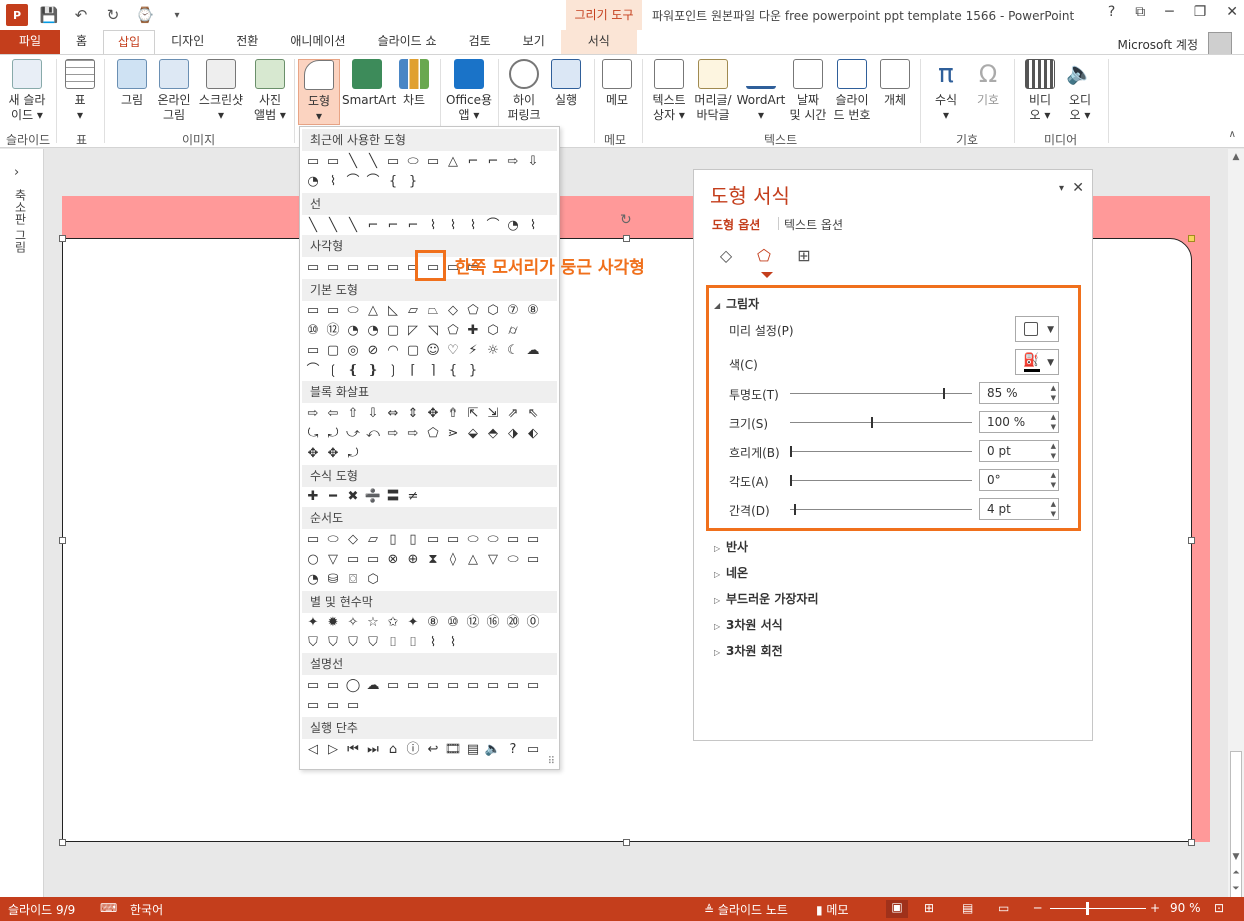 This screenshot has height=921, width=1244. Describe the element at coordinates (414, 83) in the screenshot. I see `chart-button: 차트` at that location.